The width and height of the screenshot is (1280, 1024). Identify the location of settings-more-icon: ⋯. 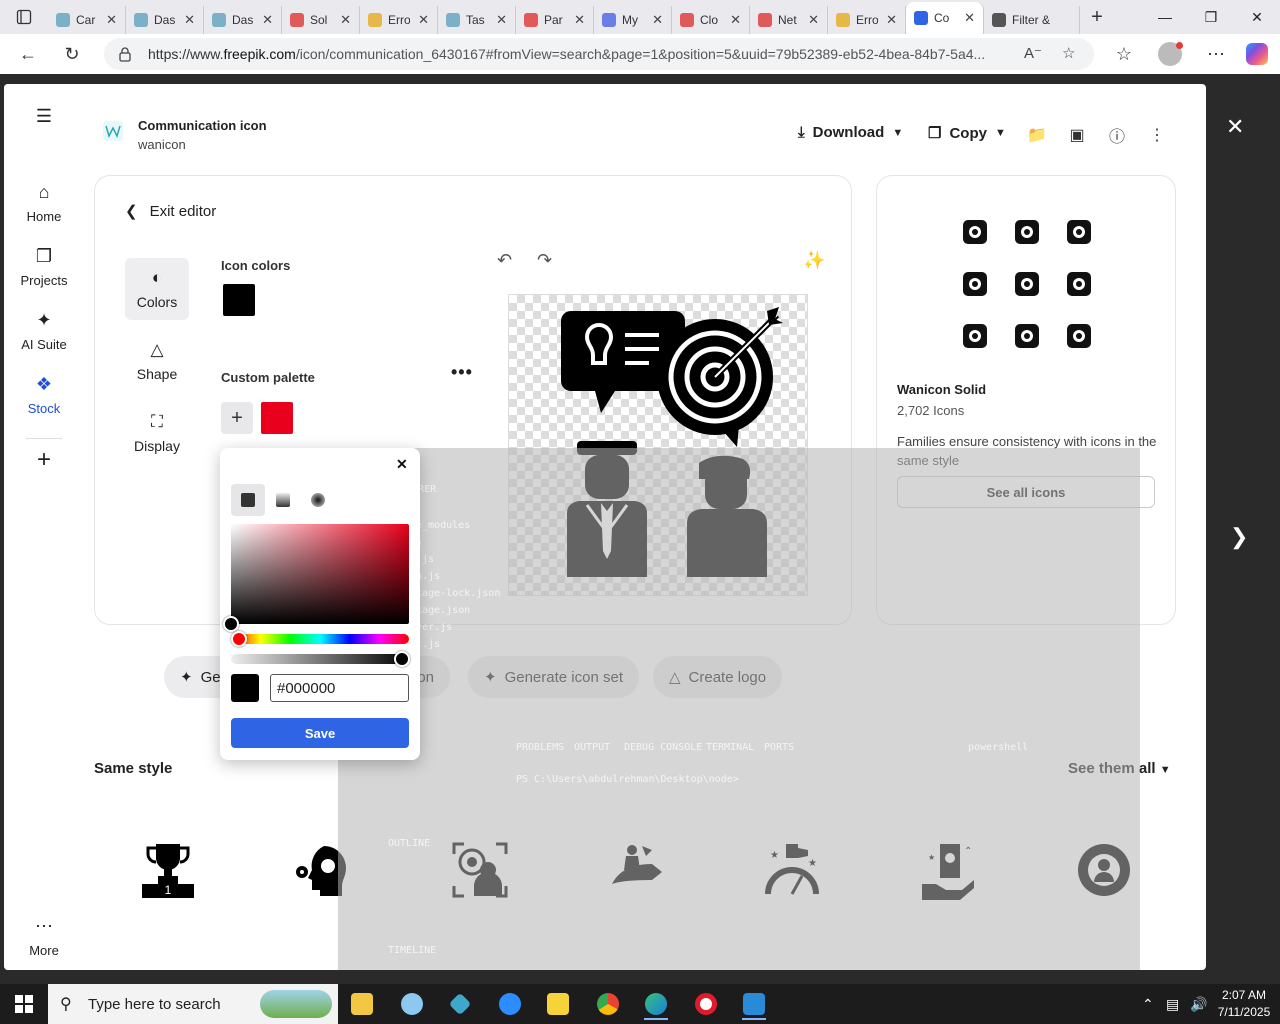
(1216, 54).